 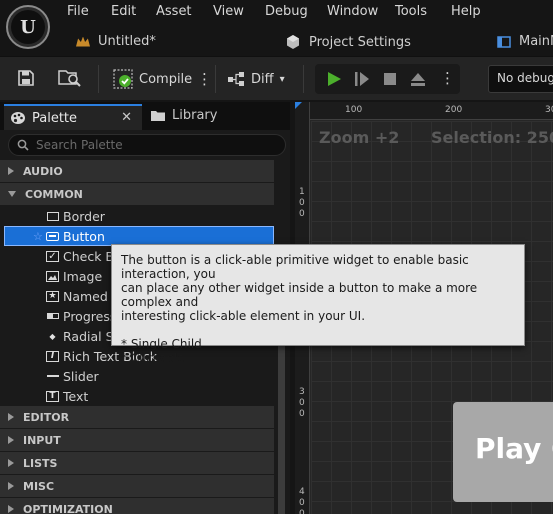 What do you see at coordinates (204, 79) in the screenshot?
I see `compile-options-icon: ⋮` at bounding box center [204, 79].